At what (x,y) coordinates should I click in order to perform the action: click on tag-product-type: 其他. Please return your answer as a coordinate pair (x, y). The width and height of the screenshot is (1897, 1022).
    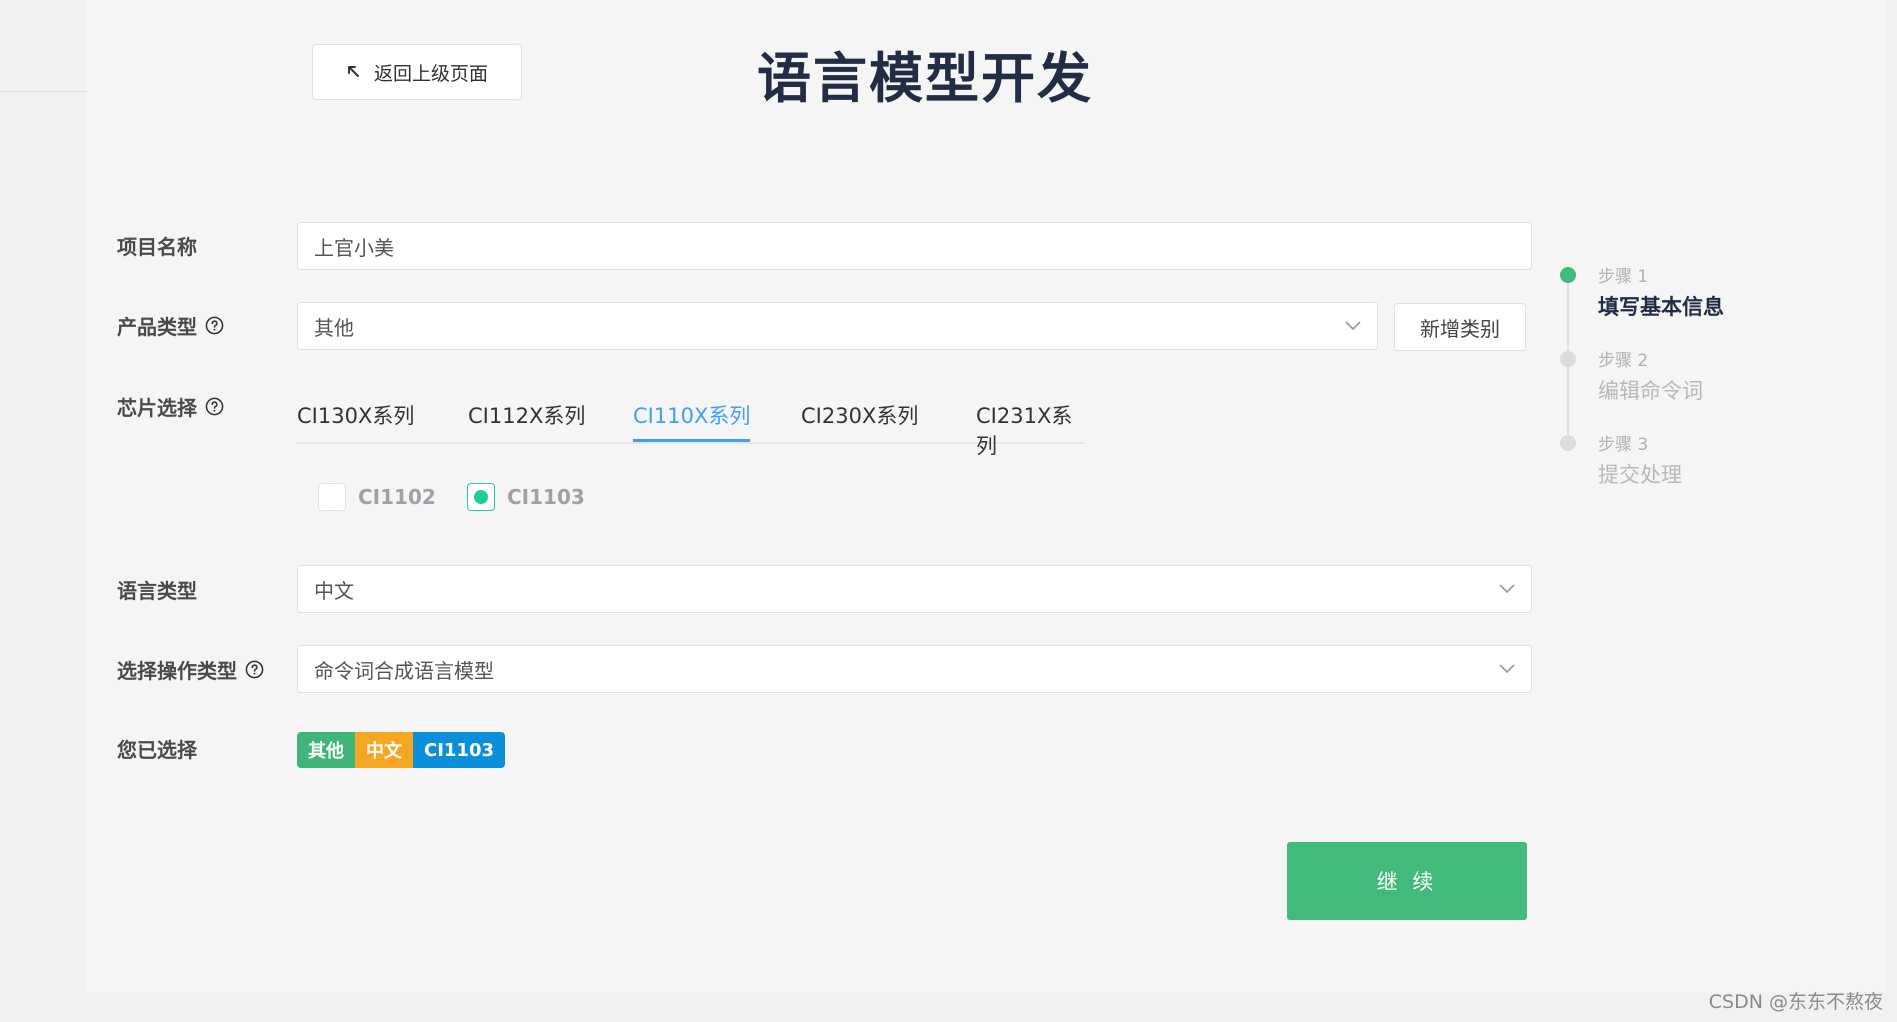
    Looking at the image, I should click on (326, 750).